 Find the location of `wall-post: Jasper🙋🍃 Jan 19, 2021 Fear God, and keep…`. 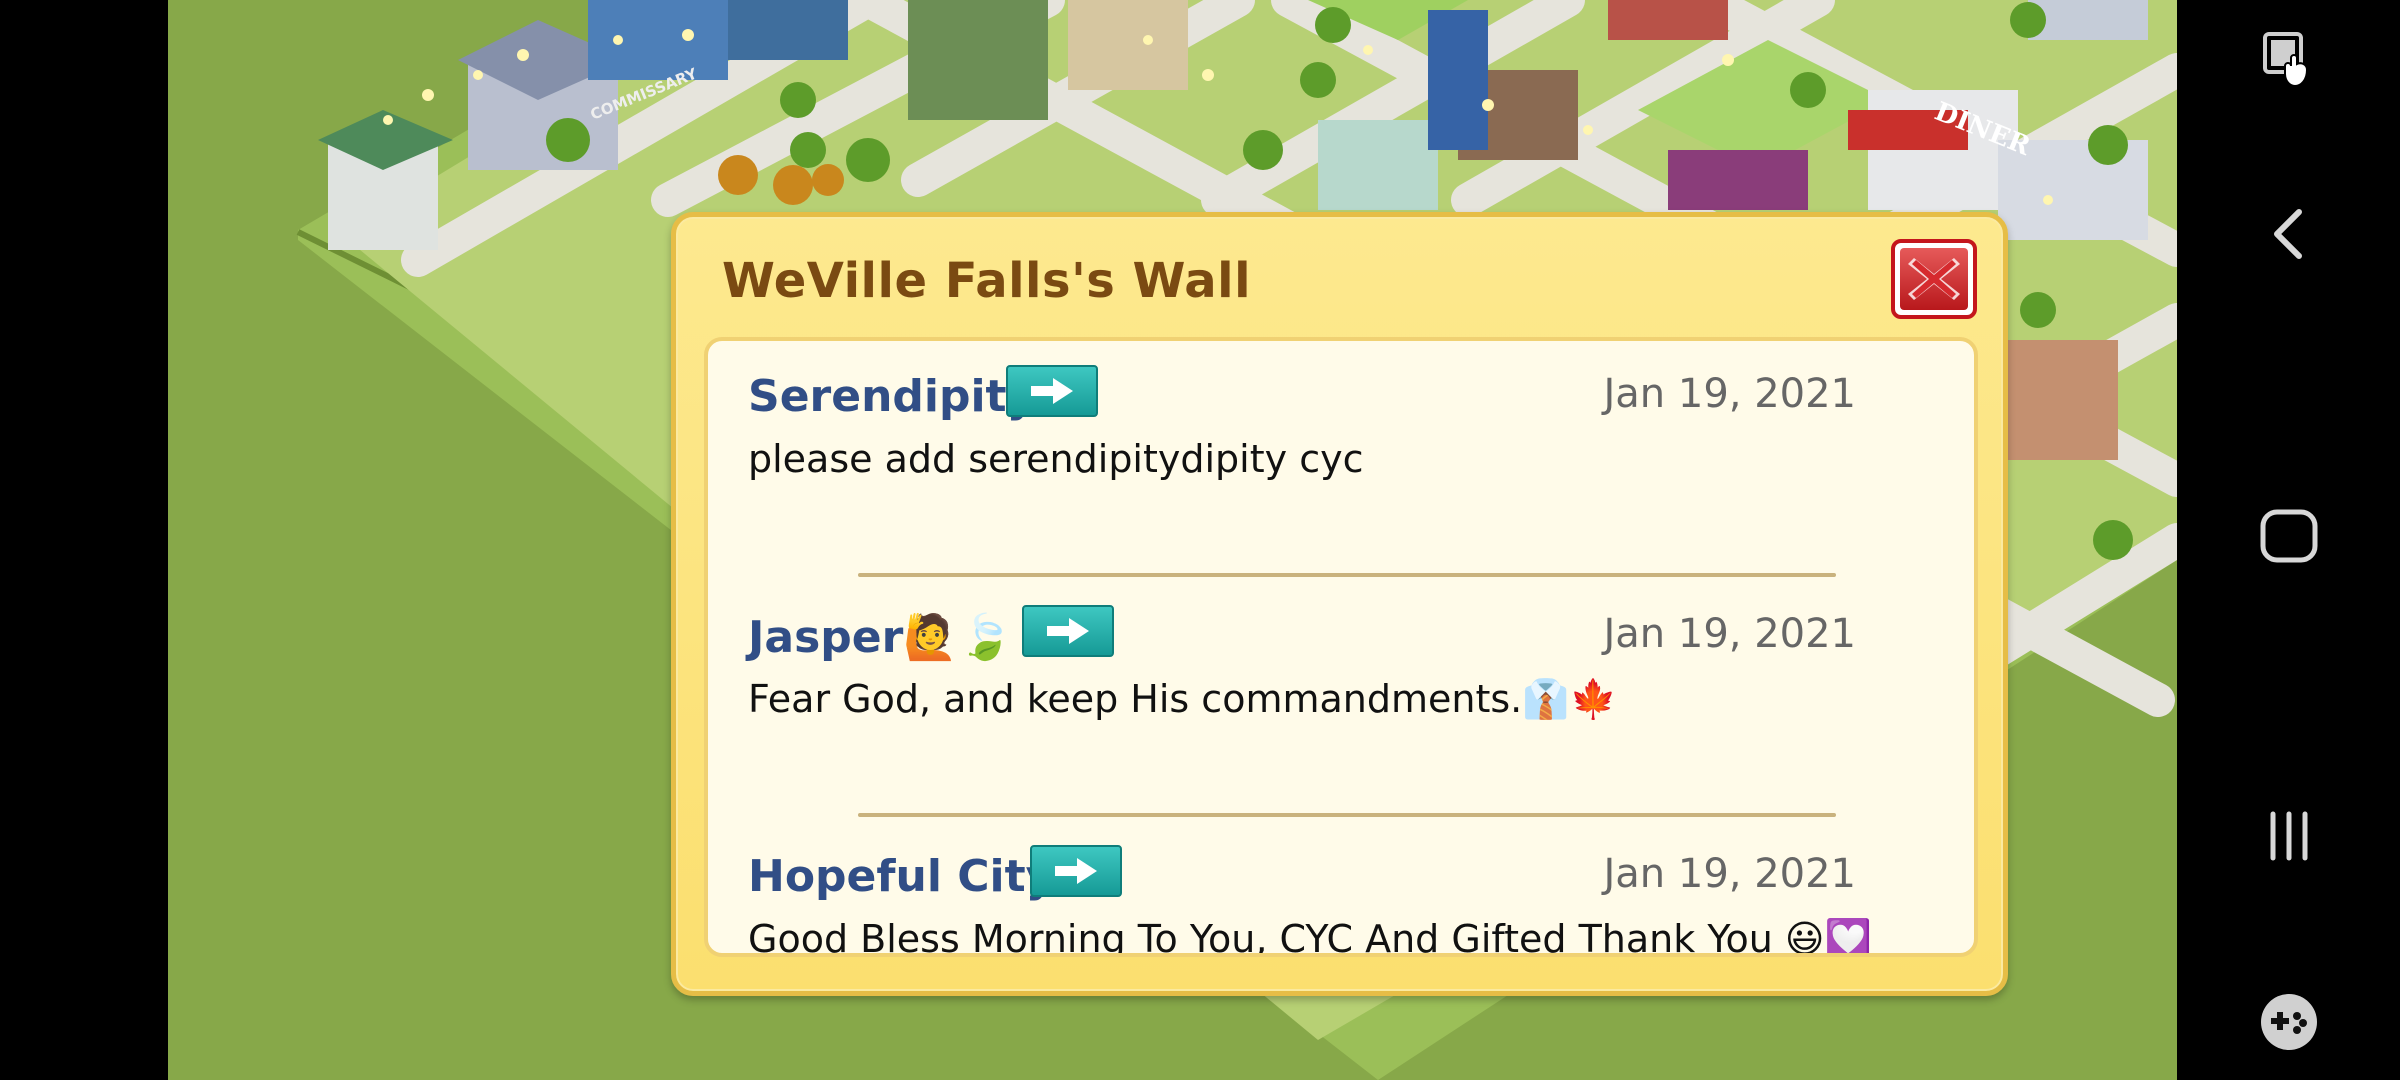

wall-post: Jasper🙋🍃 Jan 19, 2021 Fear God, and keep… is located at coordinates (1341, 701).